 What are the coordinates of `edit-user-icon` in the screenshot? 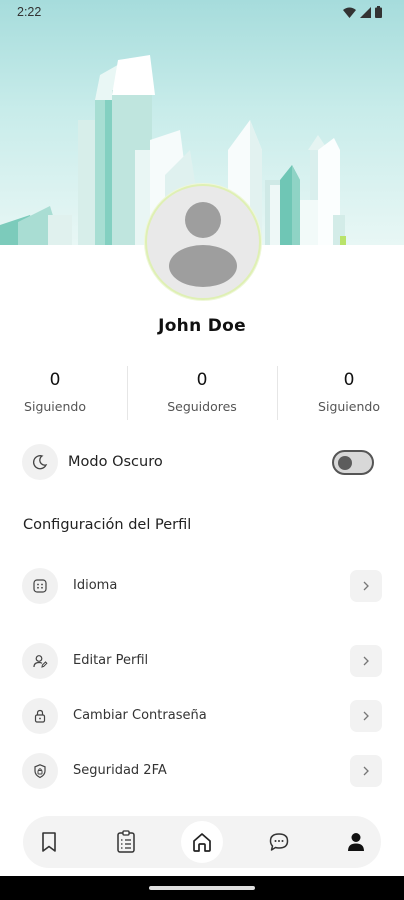 It's located at (40, 661).